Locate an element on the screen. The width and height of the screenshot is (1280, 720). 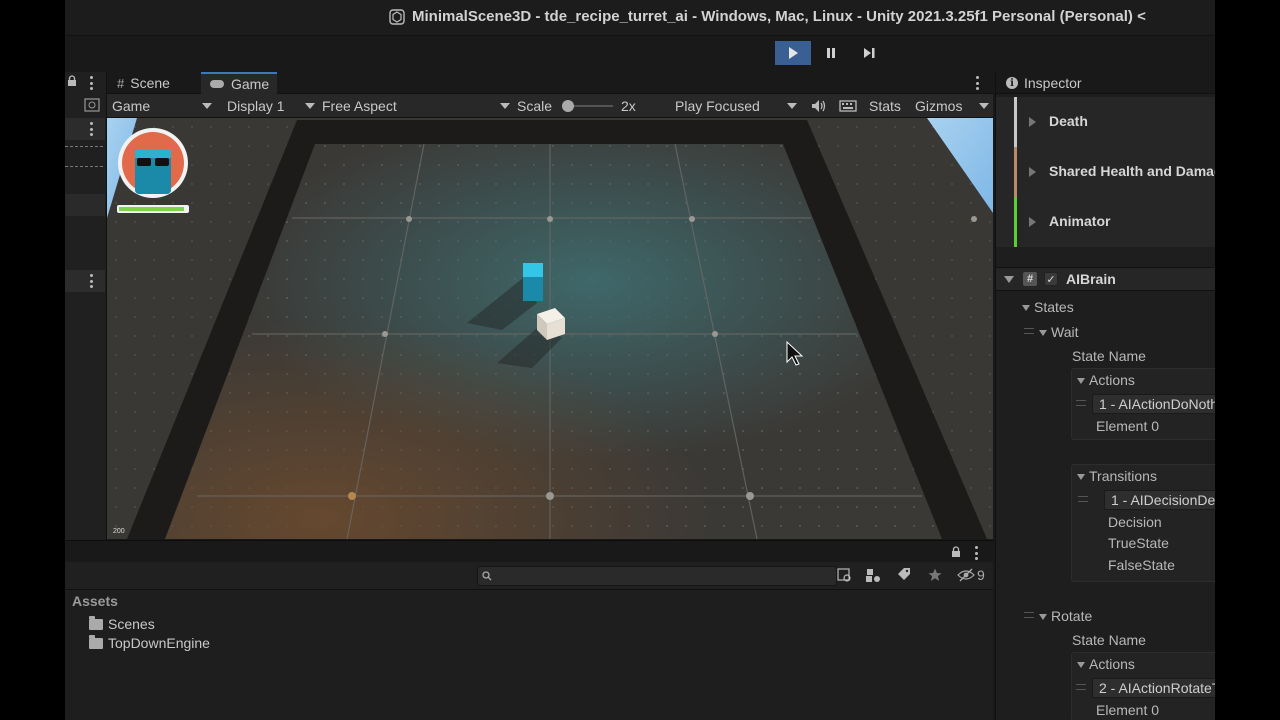
actions-label: Actions is located at coordinates (1112, 664).